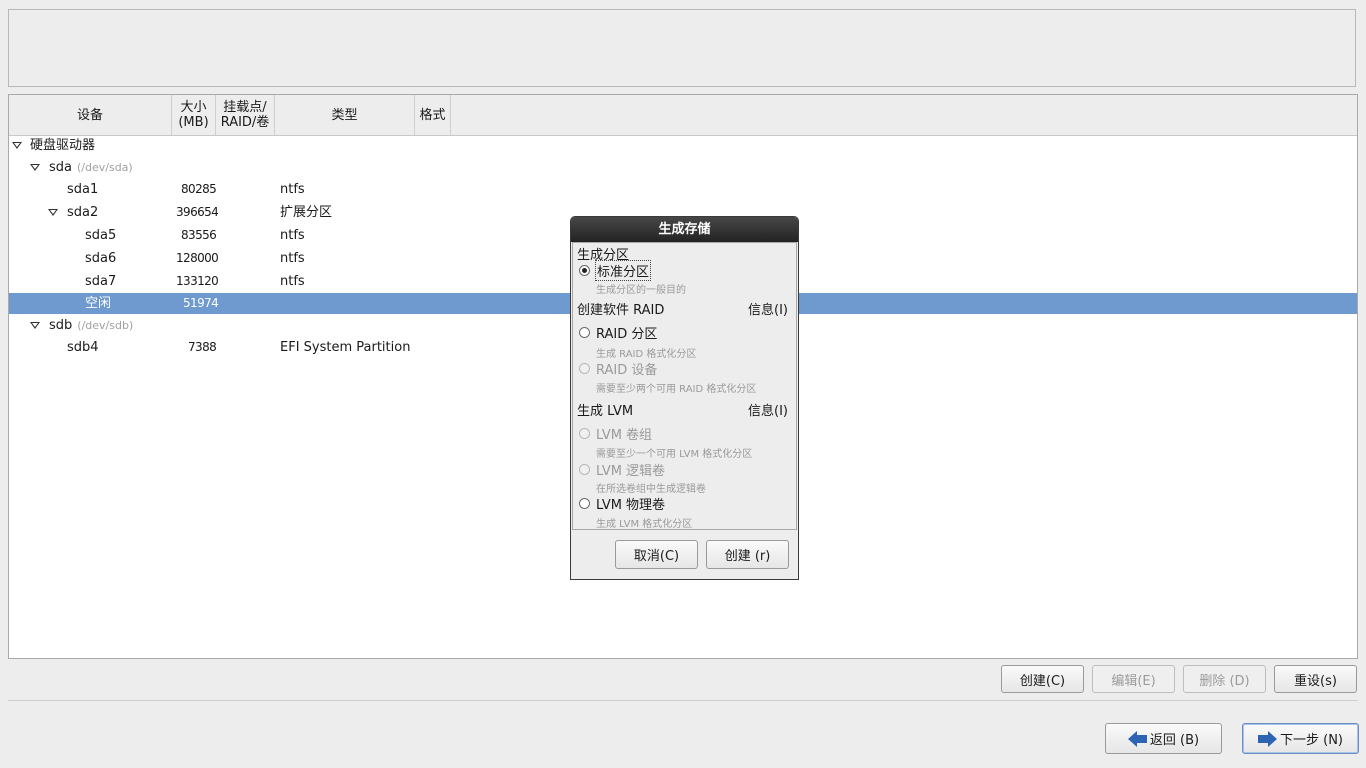 The width and height of the screenshot is (1366, 768). I want to click on tree-row-root: 硬盘驱动器, so click(683, 145).